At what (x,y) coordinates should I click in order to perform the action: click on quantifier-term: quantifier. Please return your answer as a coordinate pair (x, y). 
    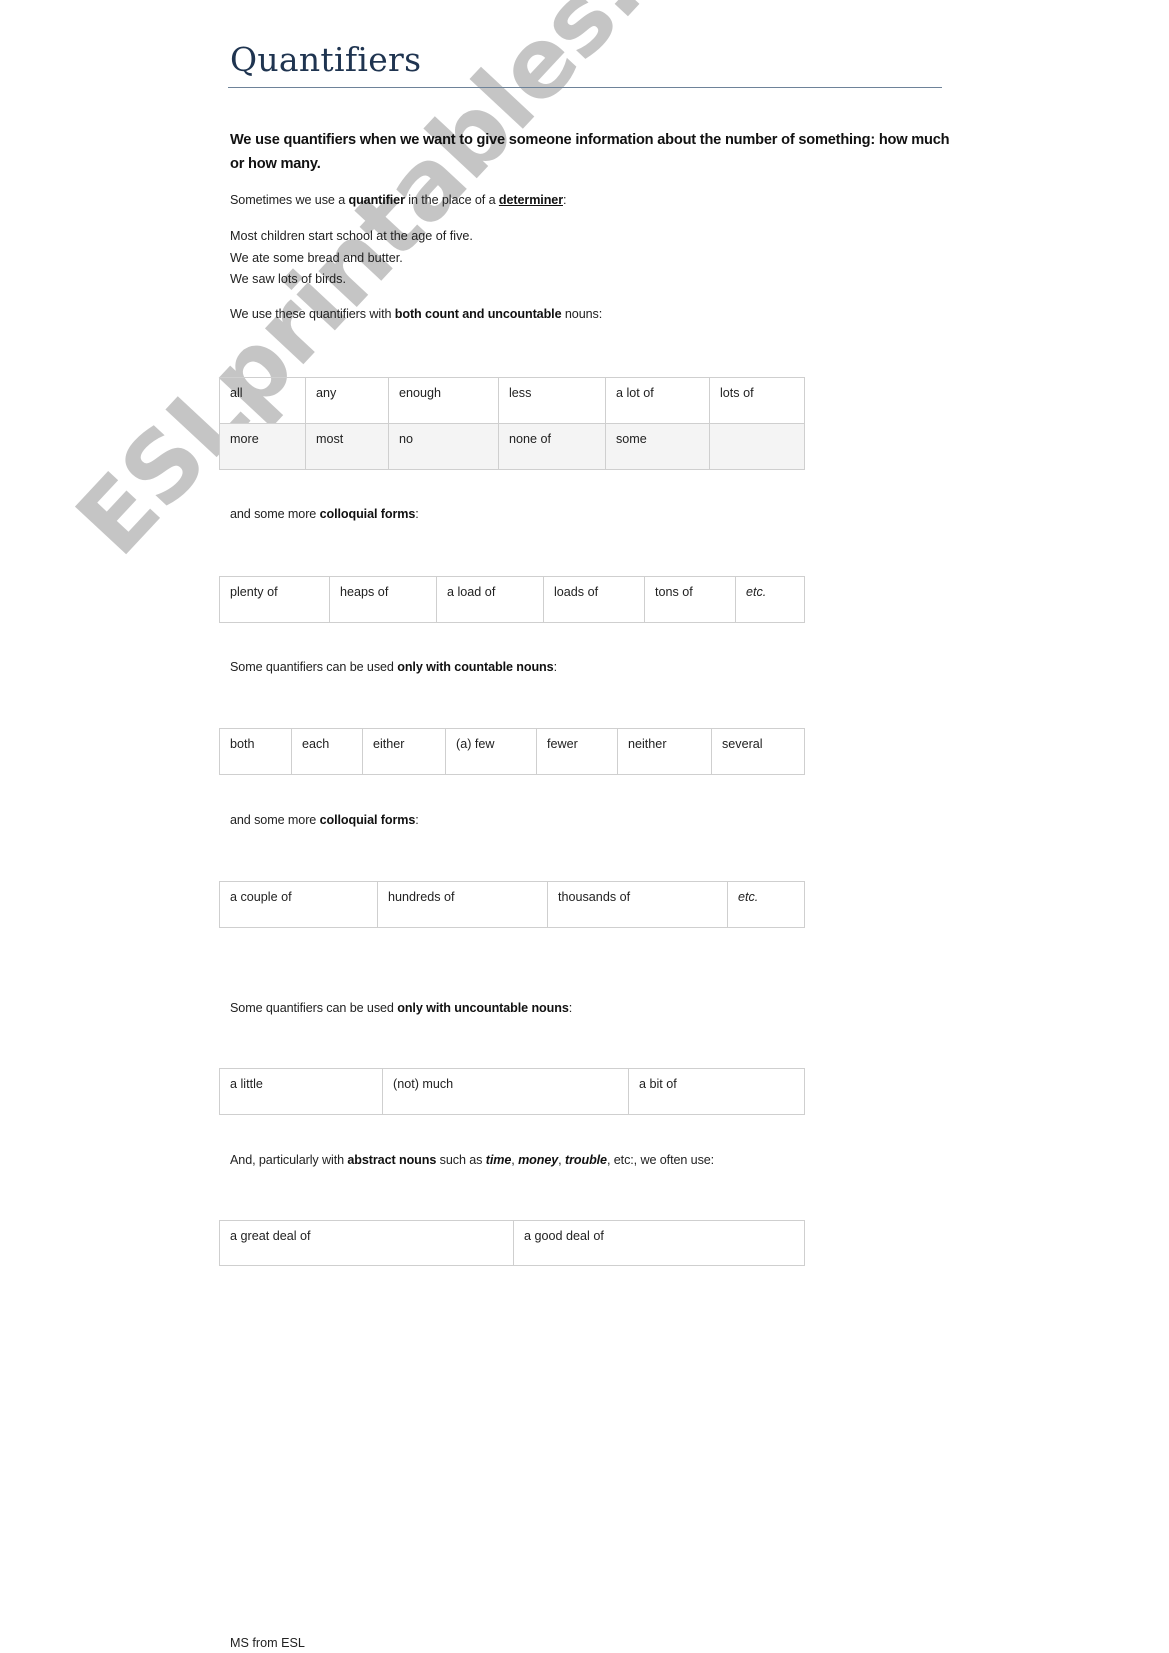
    Looking at the image, I should click on (376, 200).